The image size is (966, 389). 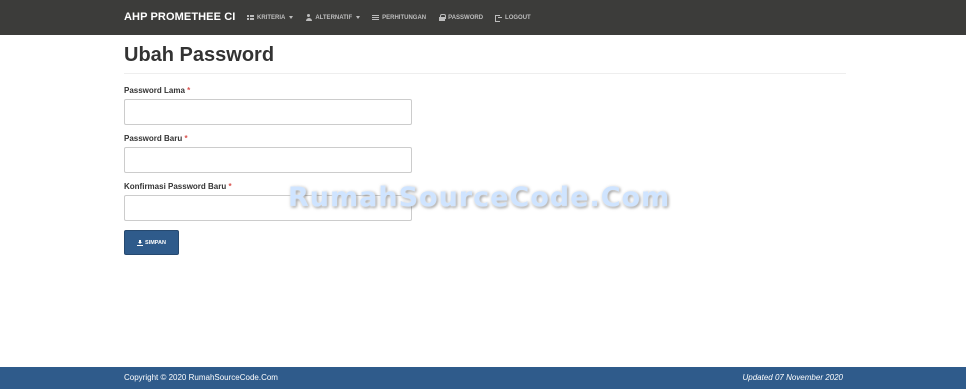 I want to click on updated-text: Updated 07 November 2020, so click(x=792, y=377).